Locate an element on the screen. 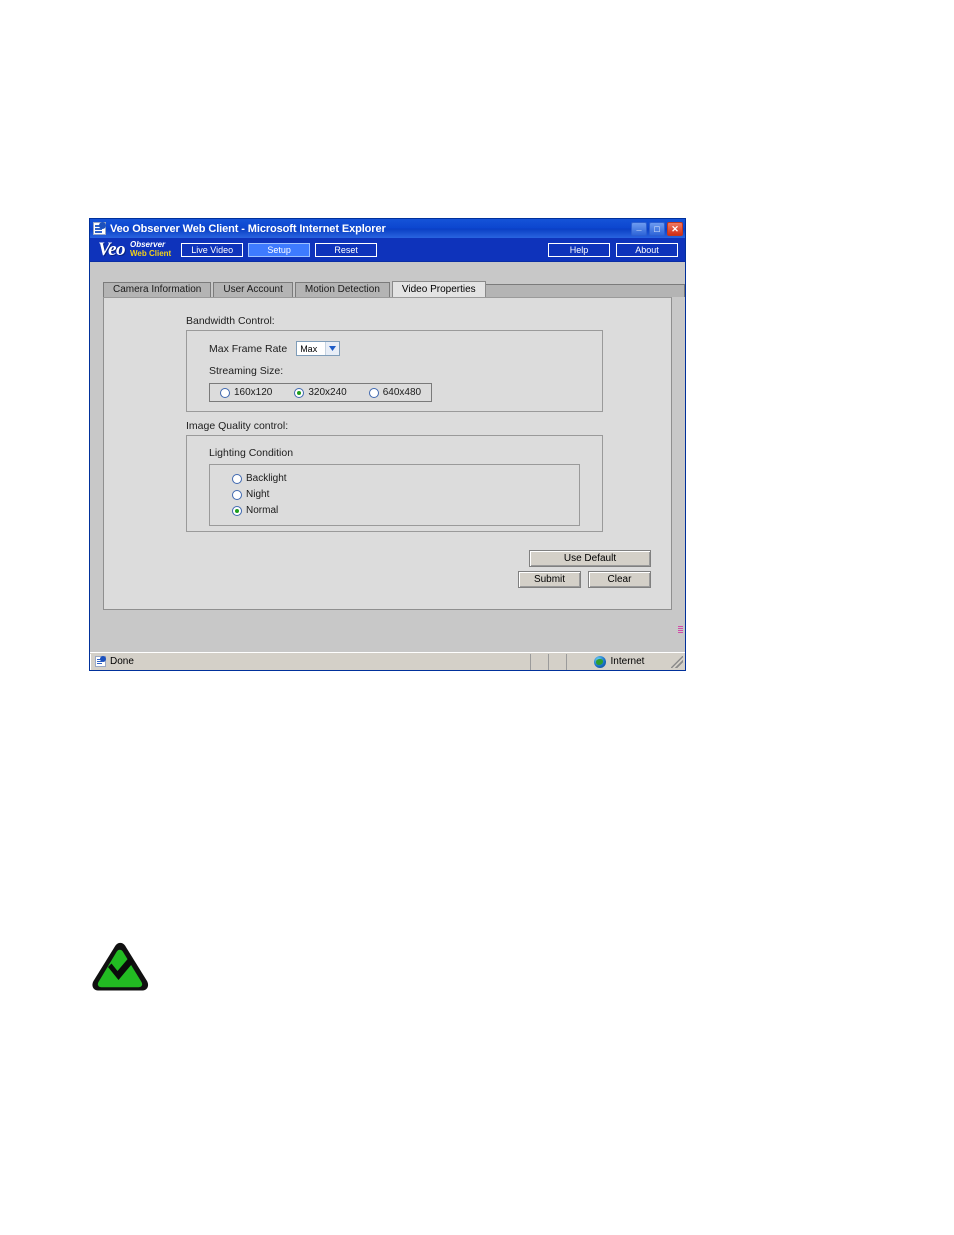  status-bar: Done Internet is located at coordinates (387, 661).